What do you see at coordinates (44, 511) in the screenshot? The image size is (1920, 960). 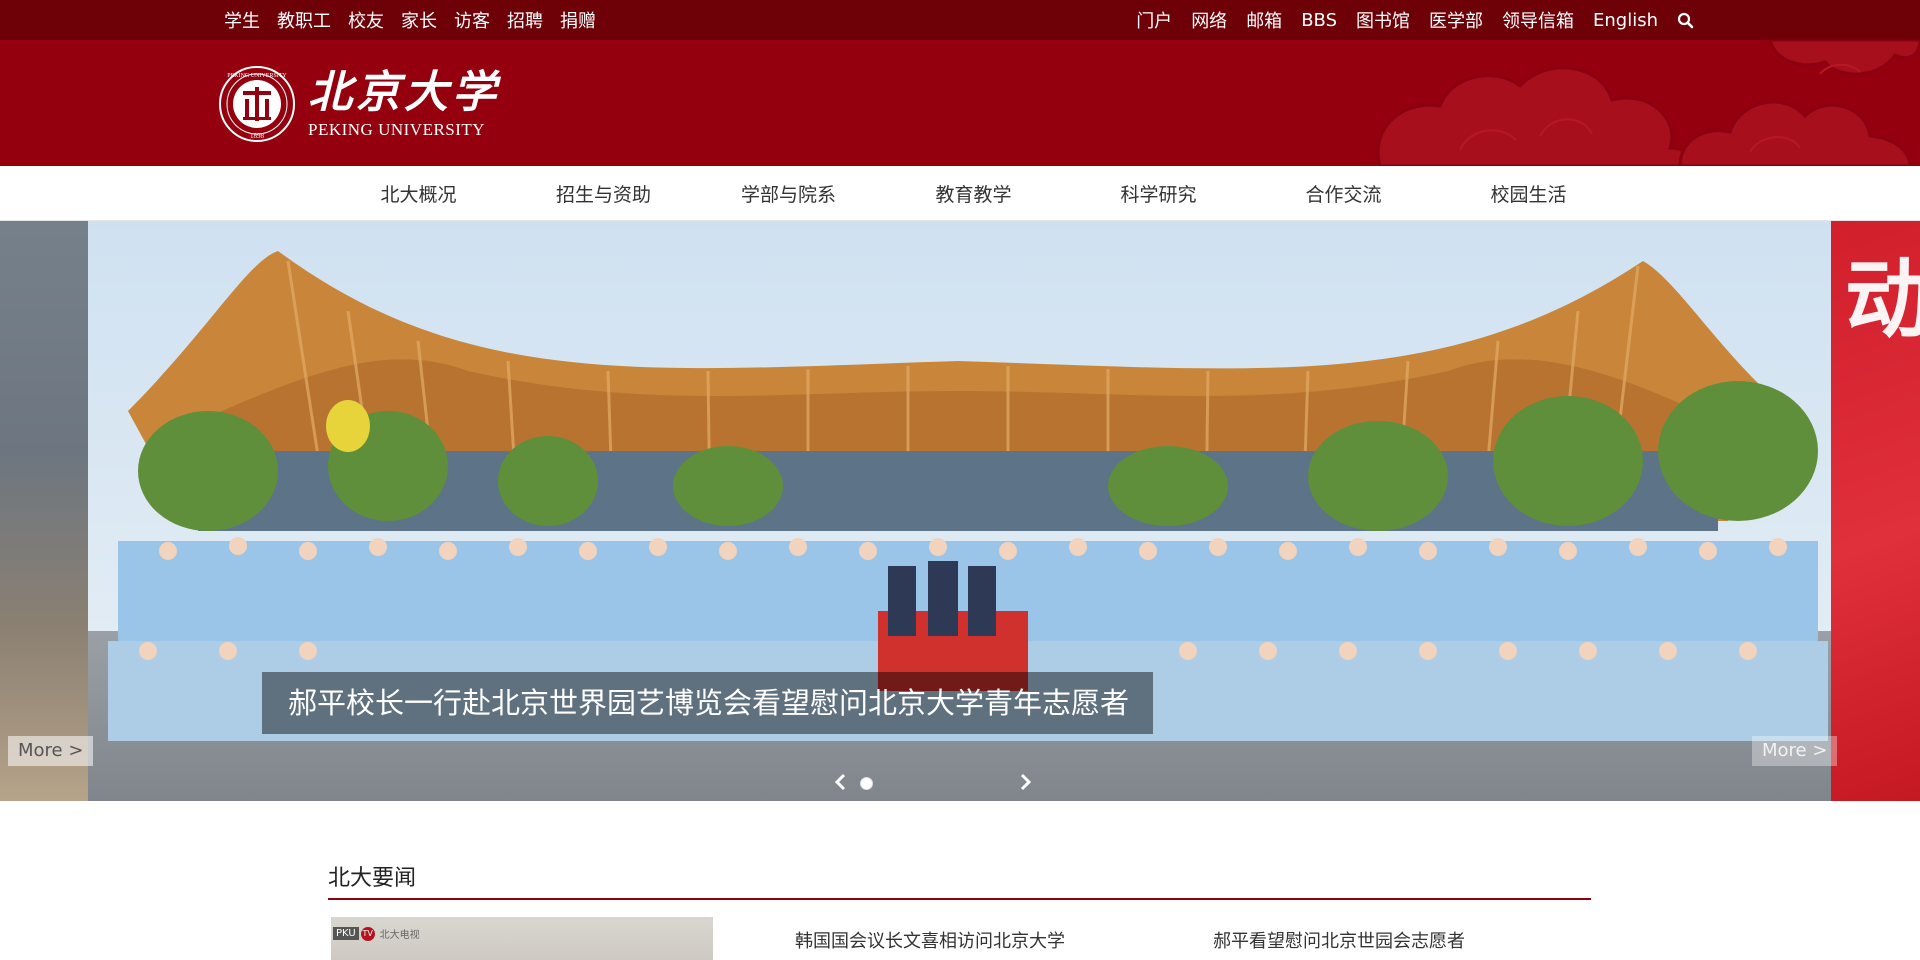 I see `previous-slide-preview` at bounding box center [44, 511].